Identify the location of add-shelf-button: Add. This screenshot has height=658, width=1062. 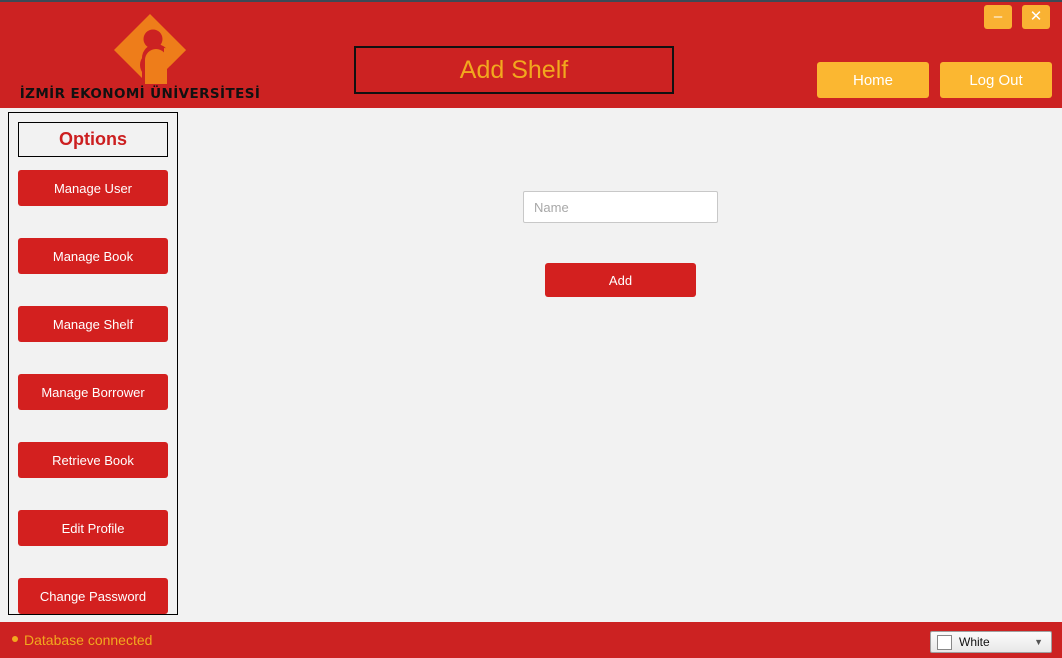
(620, 280).